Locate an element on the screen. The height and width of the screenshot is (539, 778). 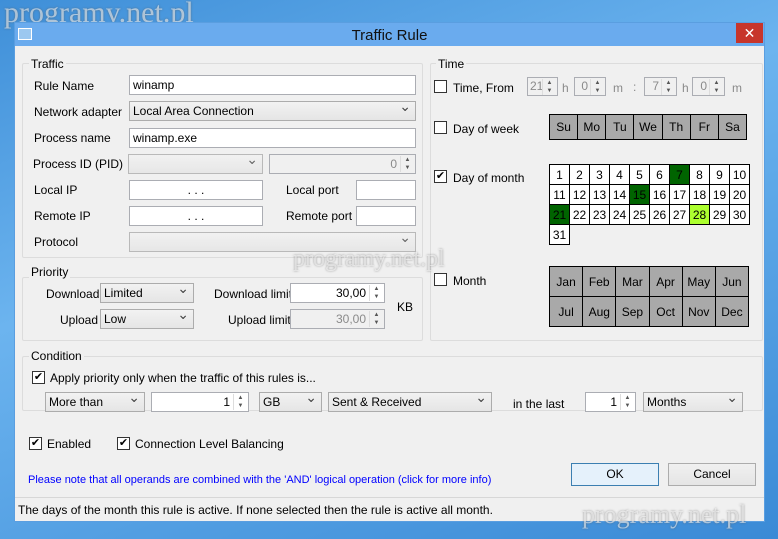
day-of-month-19: 19 is located at coordinates (719, 194).